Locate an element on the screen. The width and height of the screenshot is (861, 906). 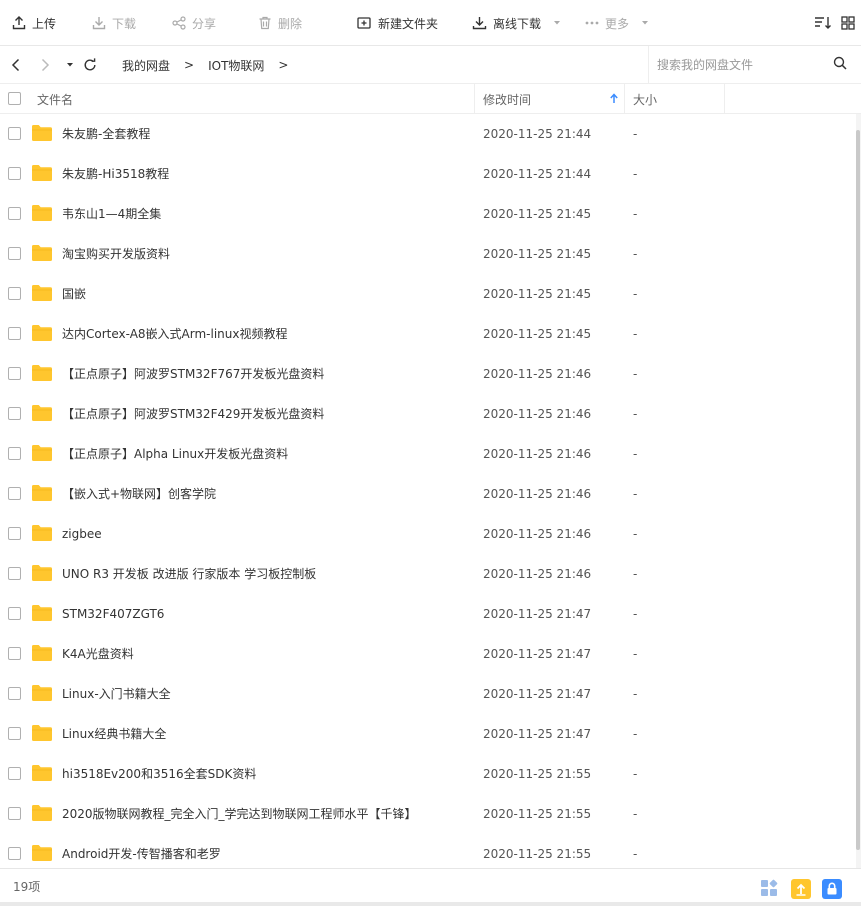
file-name: Linux经典书籍大全 is located at coordinates (114, 734).